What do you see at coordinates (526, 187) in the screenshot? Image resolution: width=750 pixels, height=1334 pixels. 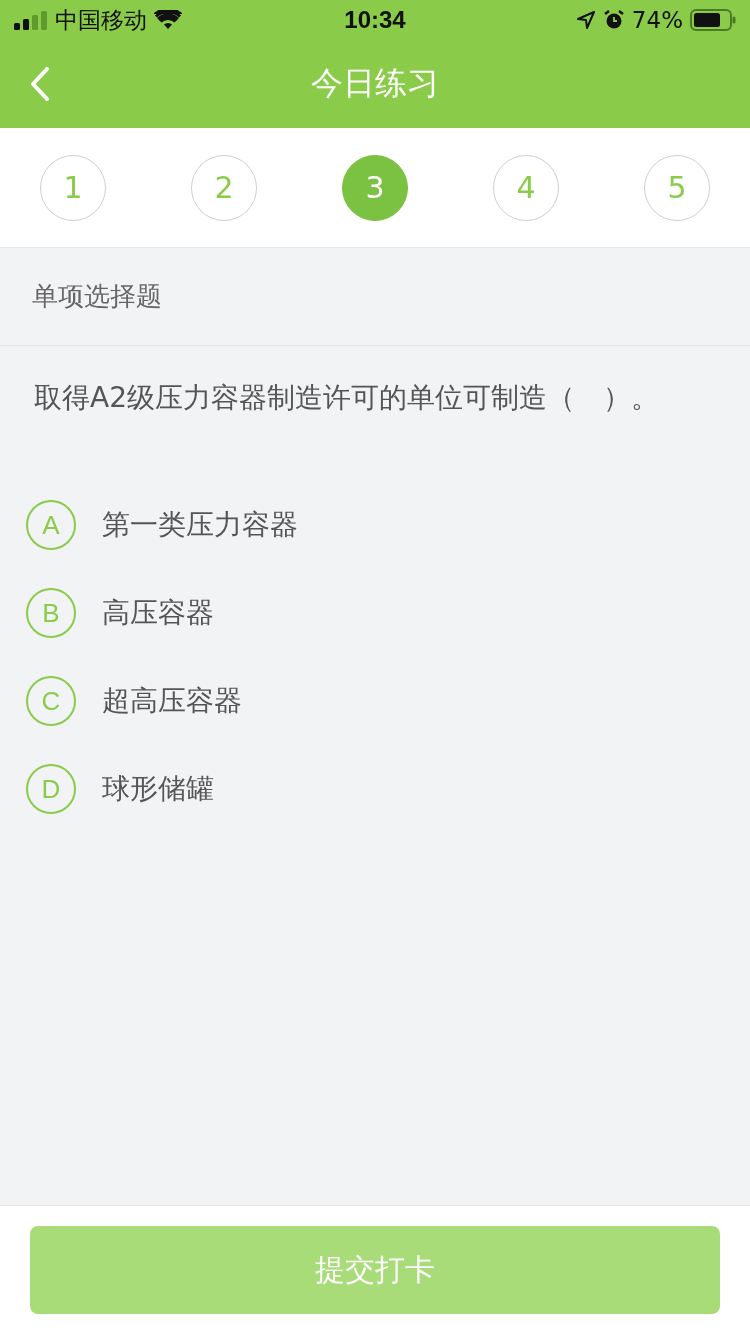 I see `question-number-tab: 4` at bounding box center [526, 187].